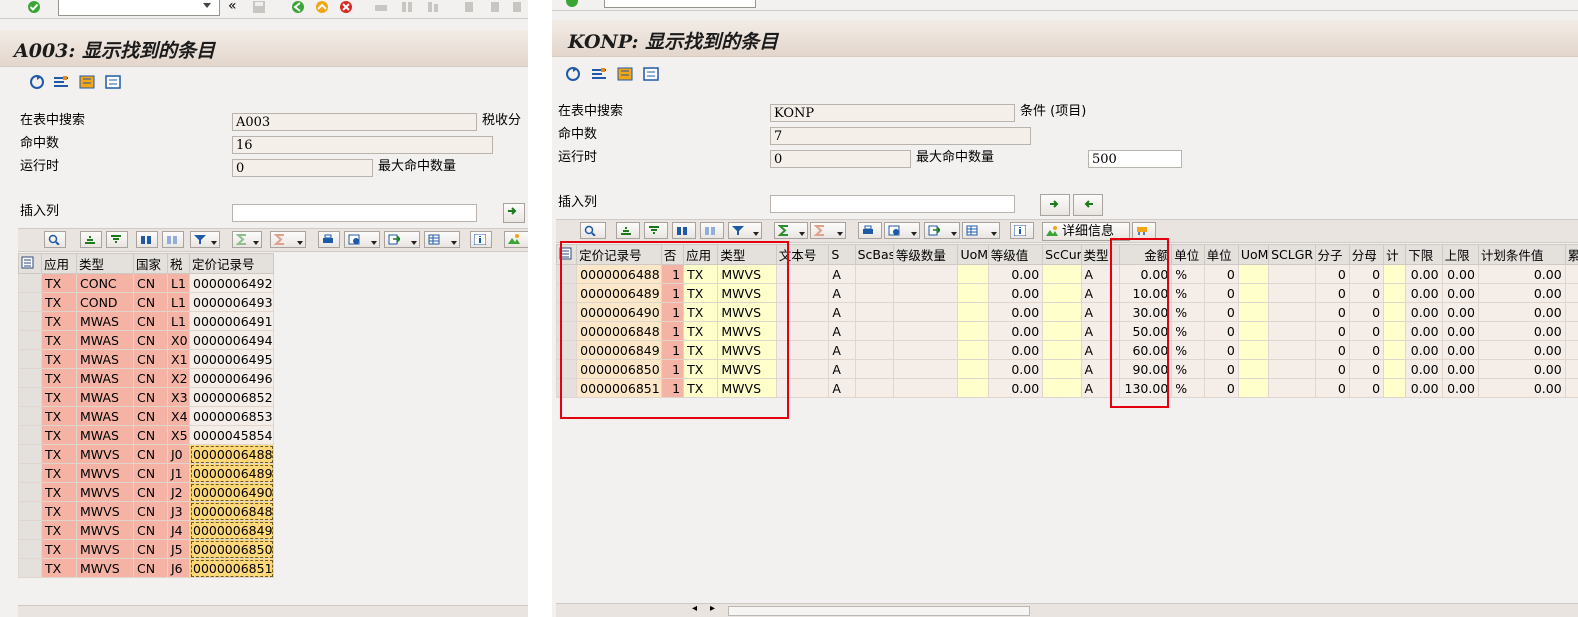  I want to click on table-row: TX MWVS CN J5 0000006850, so click(146, 549).